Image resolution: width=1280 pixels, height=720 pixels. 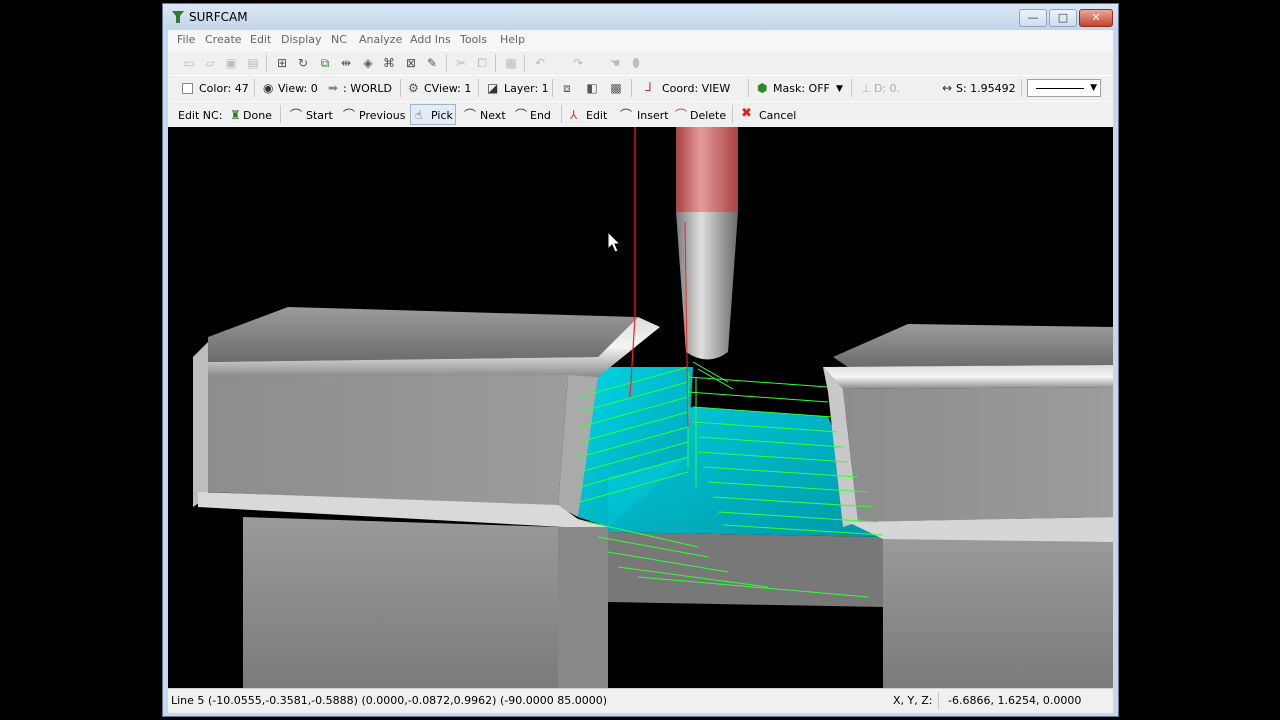 What do you see at coordinates (325, 63) in the screenshot?
I see `zoom-window-icon: ⧉` at bounding box center [325, 63].